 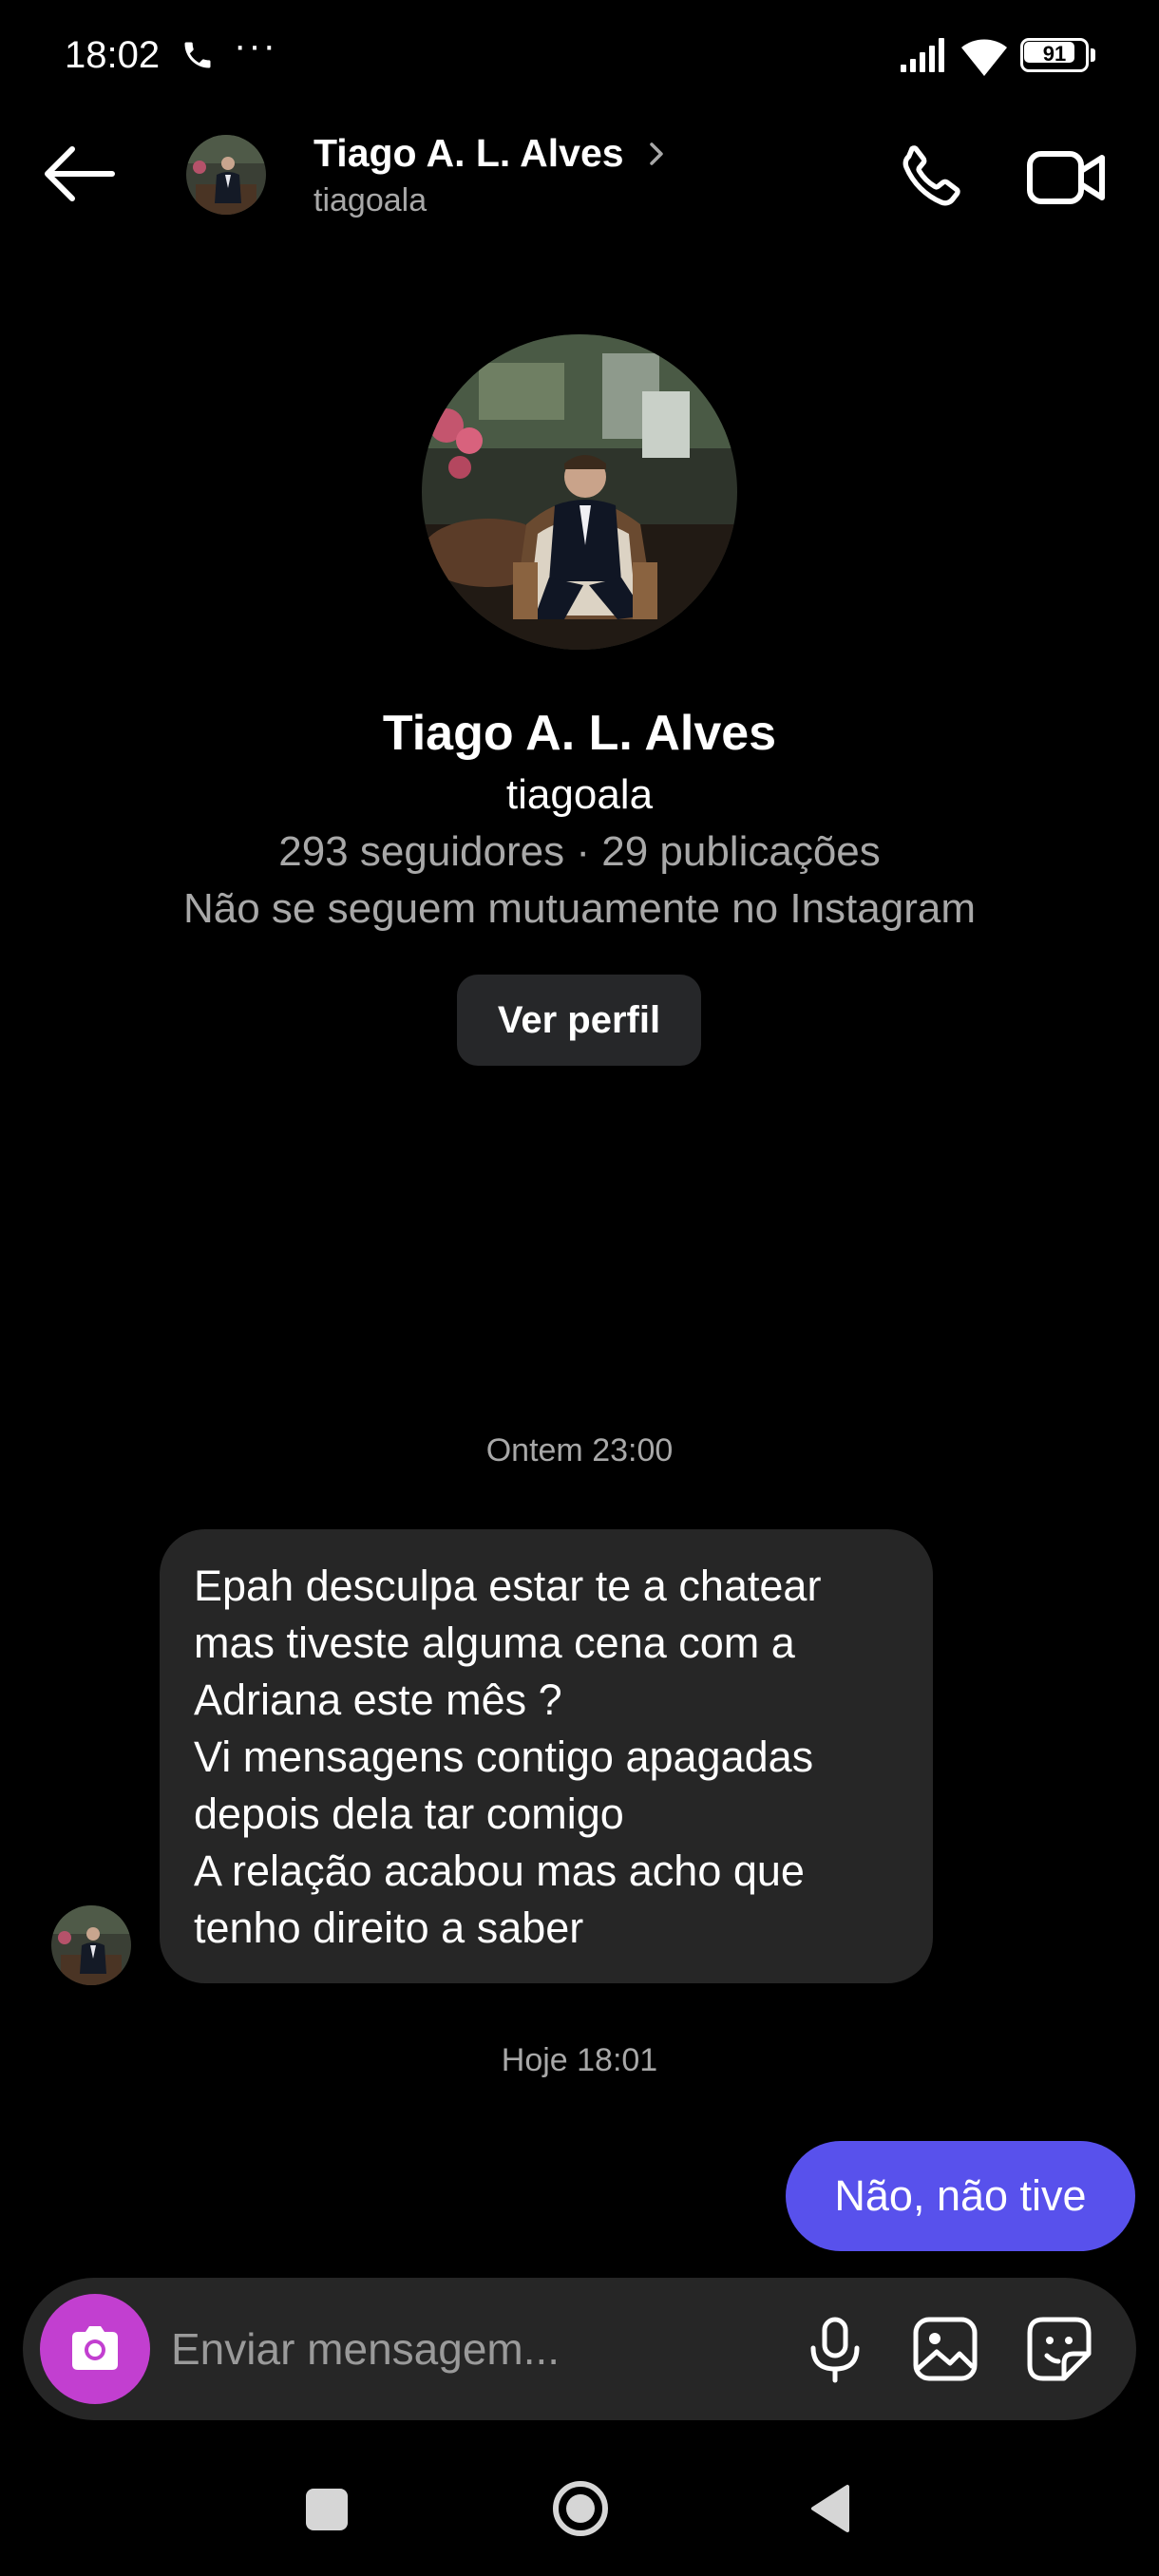 What do you see at coordinates (469, 153) in the screenshot?
I see `contact-name: Tiago A. L. Alves` at bounding box center [469, 153].